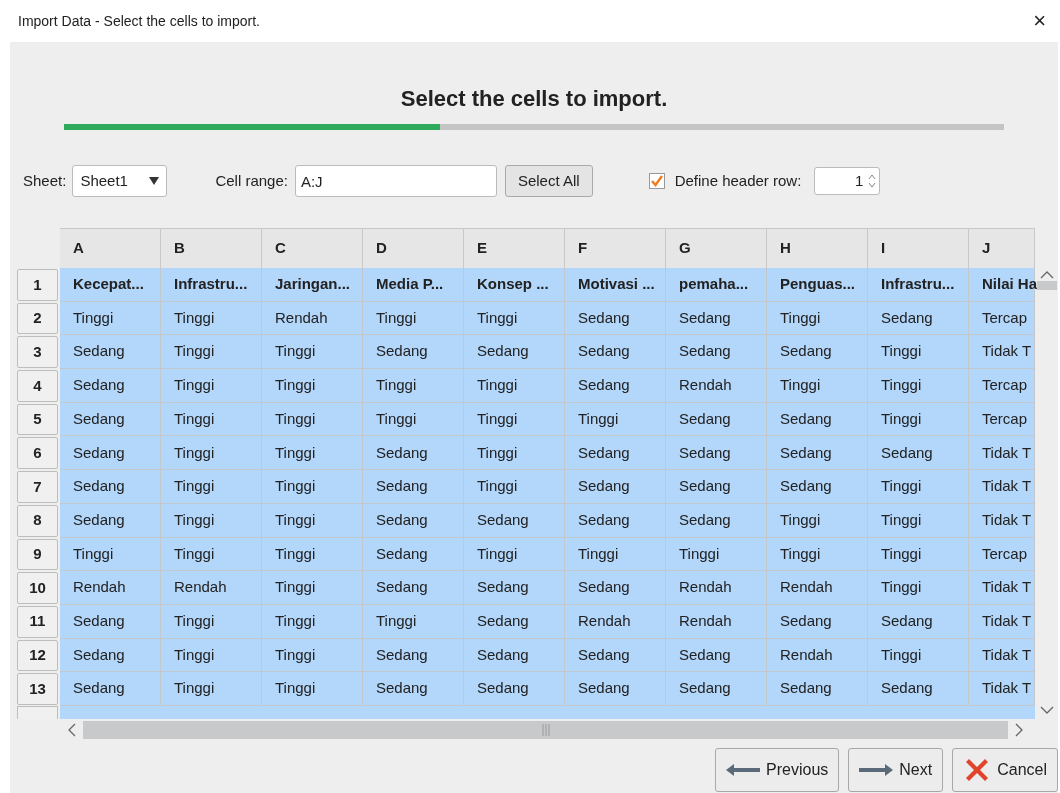 The height and width of the screenshot is (793, 1060). What do you see at coordinates (71, 729) in the screenshot?
I see `scroll-left-icon` at bounding box center [71, 729].